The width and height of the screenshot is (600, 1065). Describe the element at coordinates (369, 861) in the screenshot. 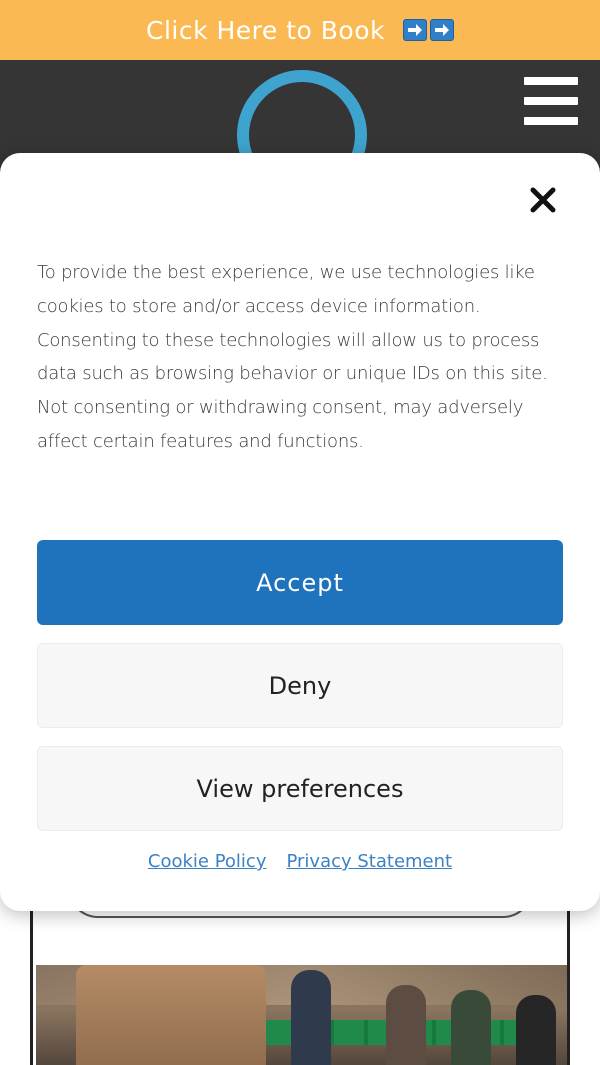

I see `privacy-statement-link: Privacy Statement` at that location.